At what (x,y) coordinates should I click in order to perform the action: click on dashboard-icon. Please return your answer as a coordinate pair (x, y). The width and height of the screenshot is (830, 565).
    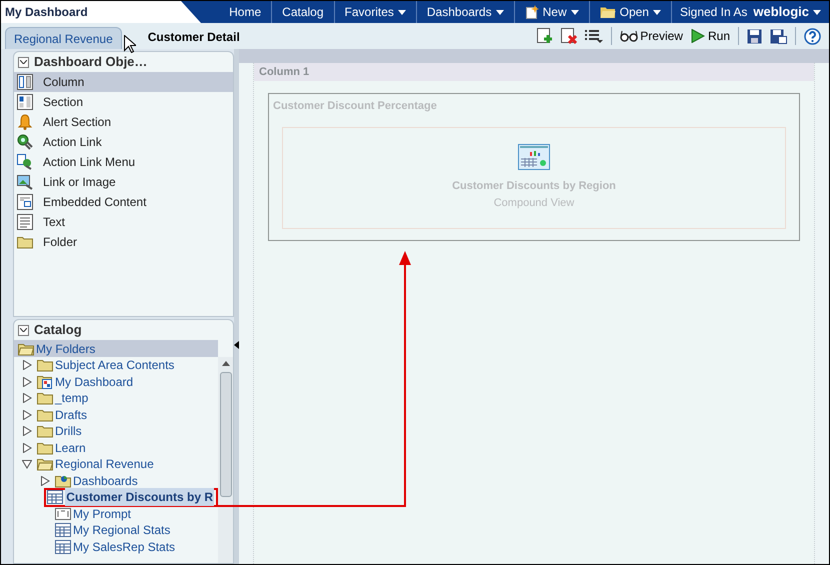
    Looking at the image, I should click on (45, 381).